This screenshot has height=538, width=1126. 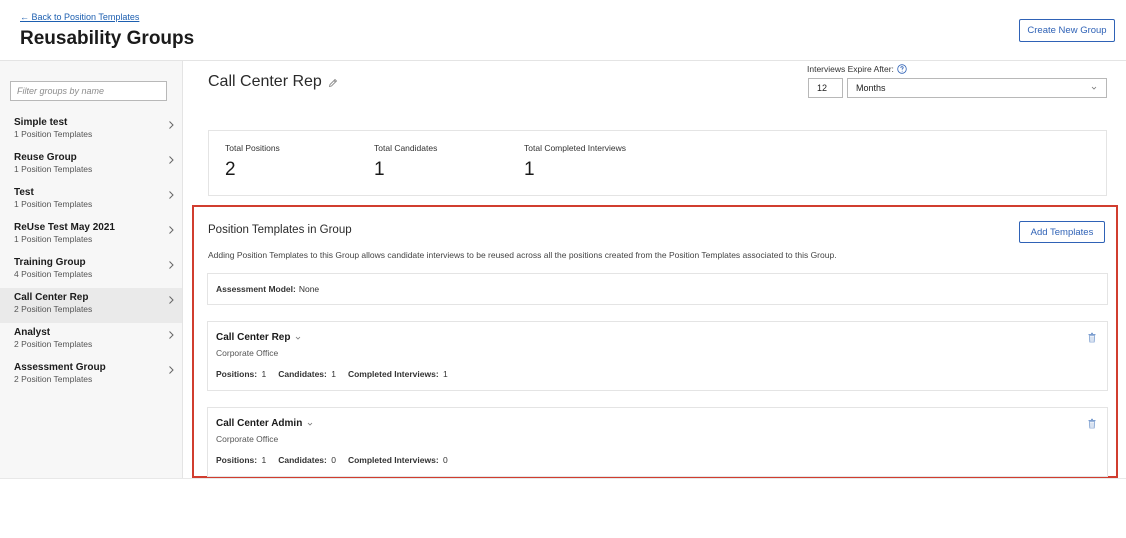 What do you see at coordinates (79, 17) in the screenshot?
I see `back-to-position-templates-link: ← Back to Position Templates` at bounding box center [79, 17].